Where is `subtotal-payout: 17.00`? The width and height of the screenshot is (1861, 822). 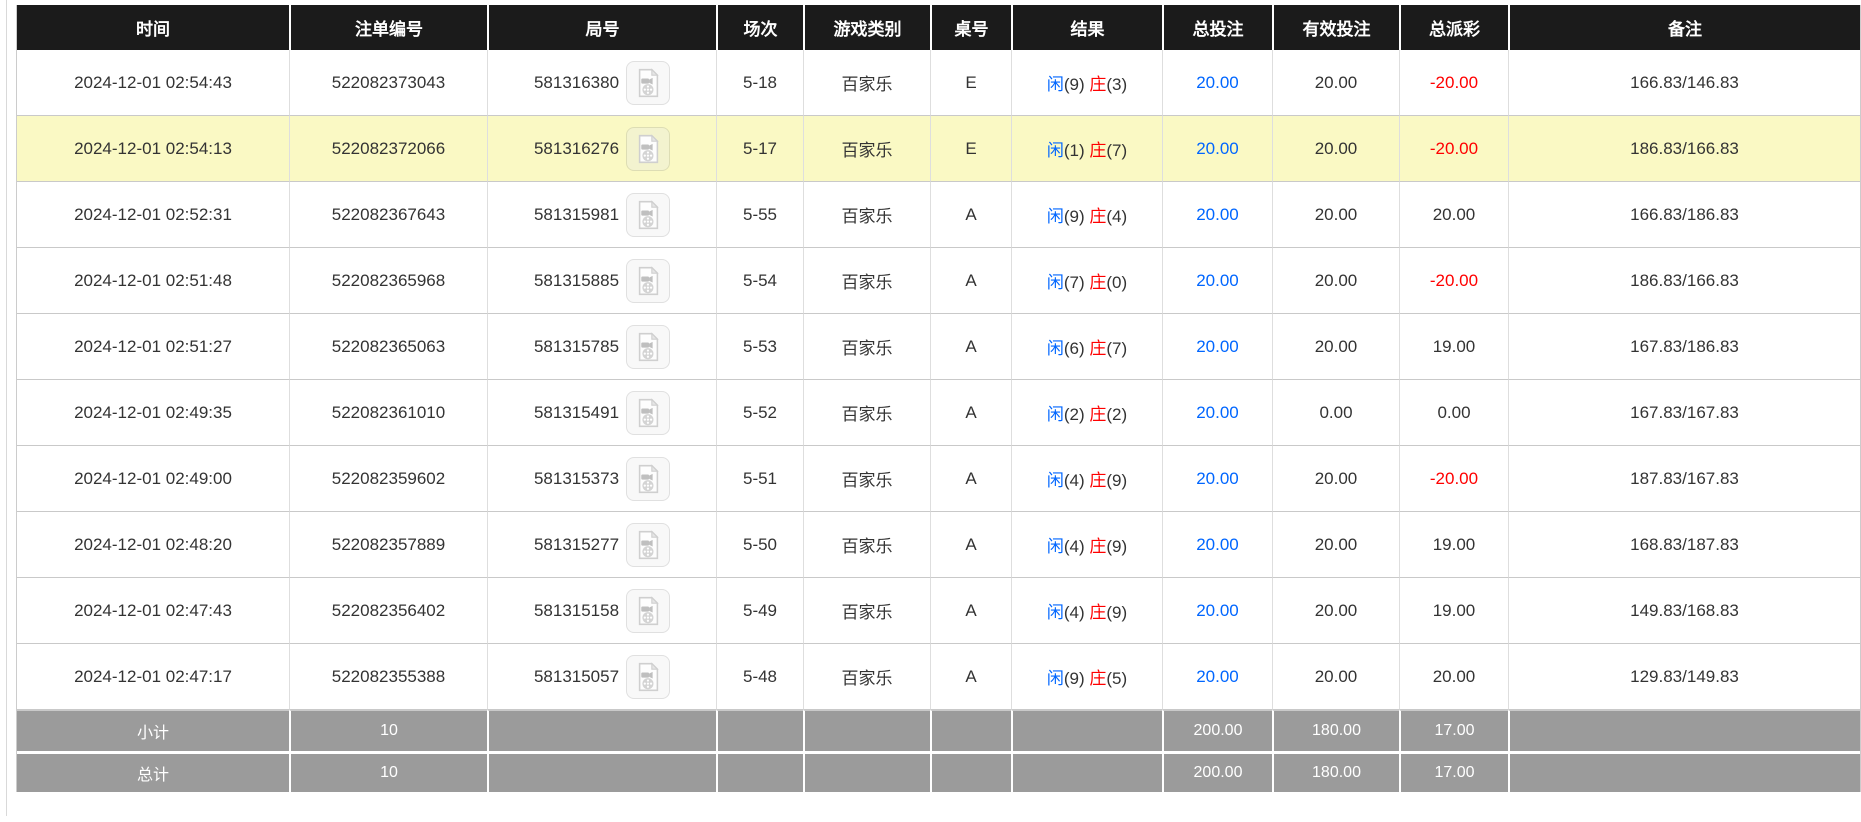
subtotal-payout: 17.00 is located at coordinates (1453, 730).